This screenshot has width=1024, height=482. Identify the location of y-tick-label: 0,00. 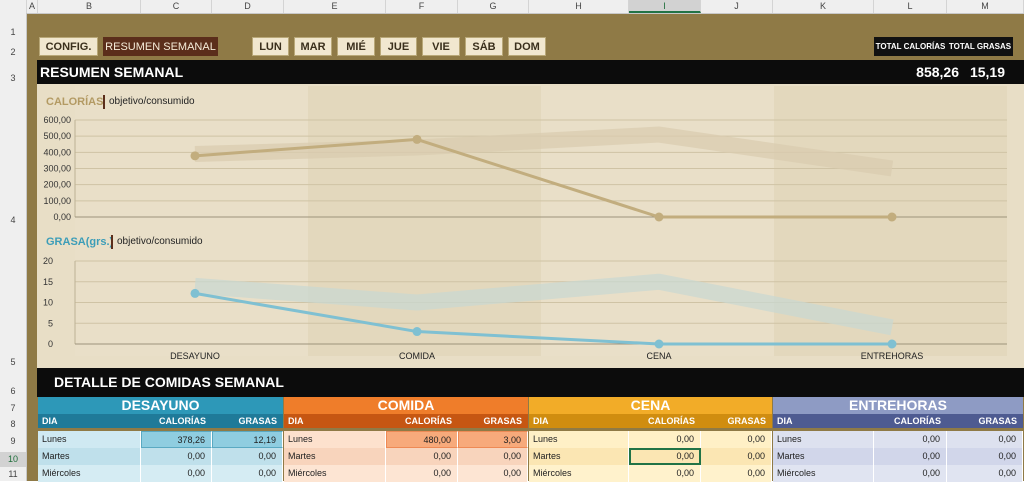
(62, 217).